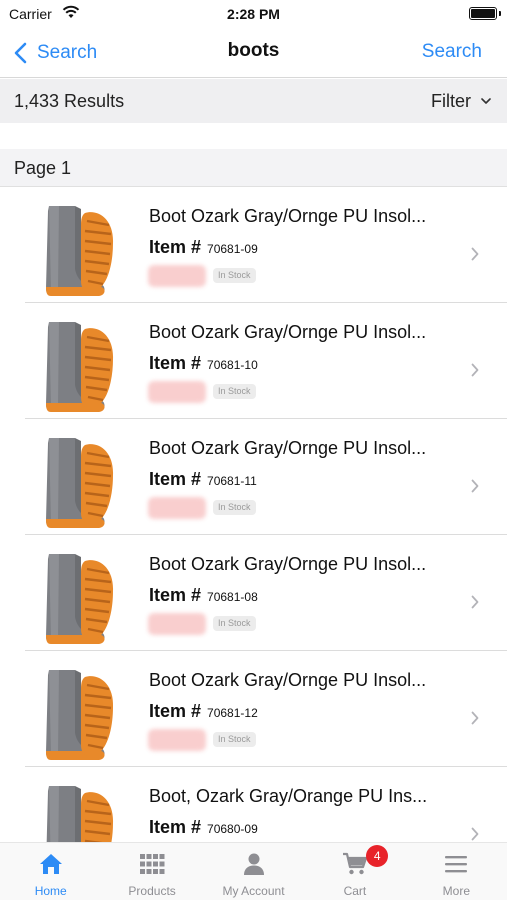 This screenshot has width=507, height=900. What do you see at coordinates (203, 363) in the screenshot?
I see `item-number-row: Item # 70681-10` at bounding box center [203, 363].